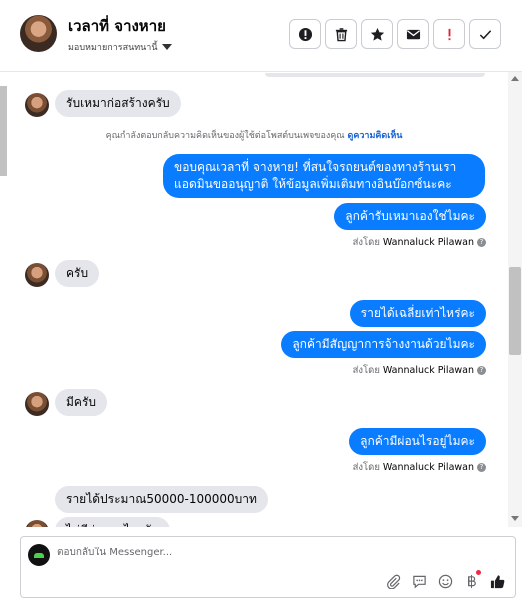 Image resolution: width=522 pixels, height=607 pixels. What do you see at coordinates (77, 273) in the screenshot?
I see `incoming-message: ครับ` at bounding box center [77, 273].